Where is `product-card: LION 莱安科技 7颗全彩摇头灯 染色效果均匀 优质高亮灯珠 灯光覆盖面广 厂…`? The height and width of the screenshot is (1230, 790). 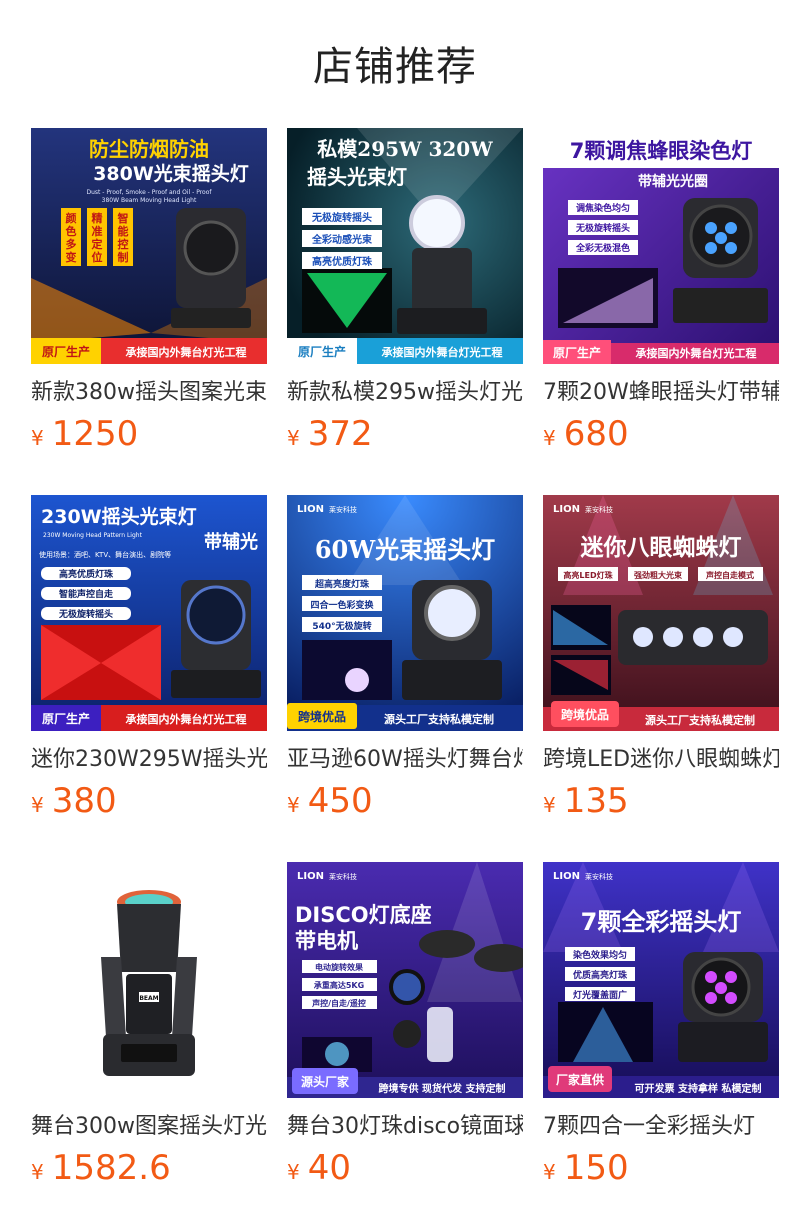 product-card: LION 莱安科技 7颗全彩摇头灯 染色效果均匀 优质高亮灯珠 灯光覆盖面广 厂… is located at coordinates (661, 1032).